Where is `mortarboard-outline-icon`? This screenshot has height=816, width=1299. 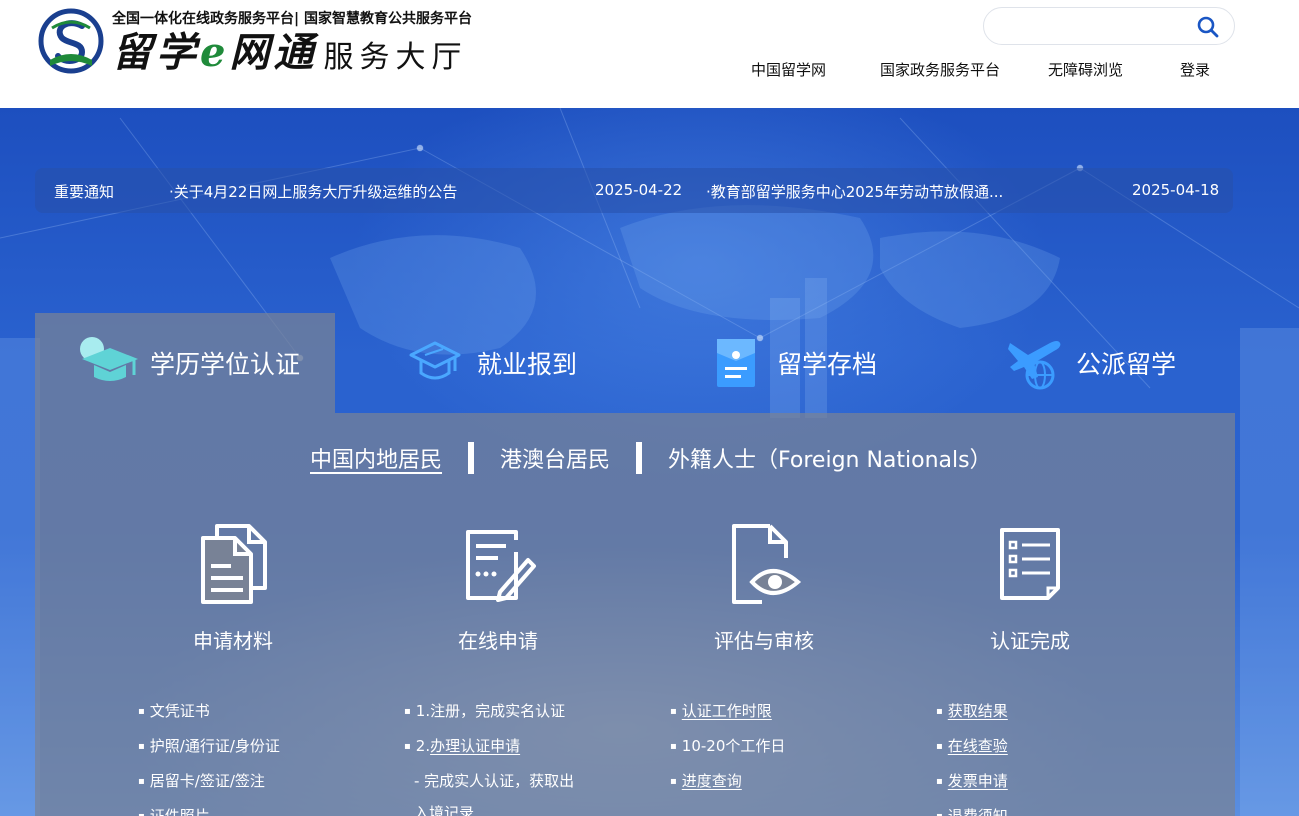 mortarboard-outline-icon is located at coordinates (435, 360).